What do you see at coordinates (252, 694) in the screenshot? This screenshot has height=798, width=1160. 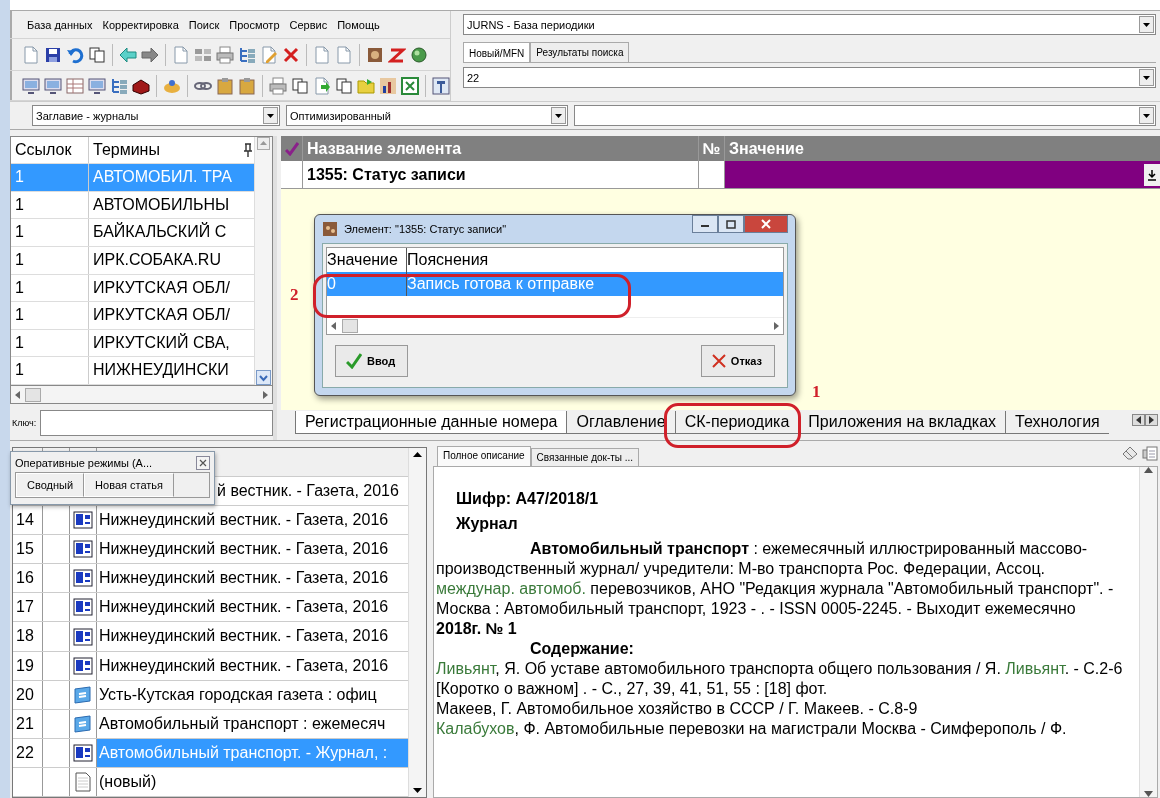 I see `table-cell: Усть-Кутская городская газета : офиц` at bounding box center [252, 694].